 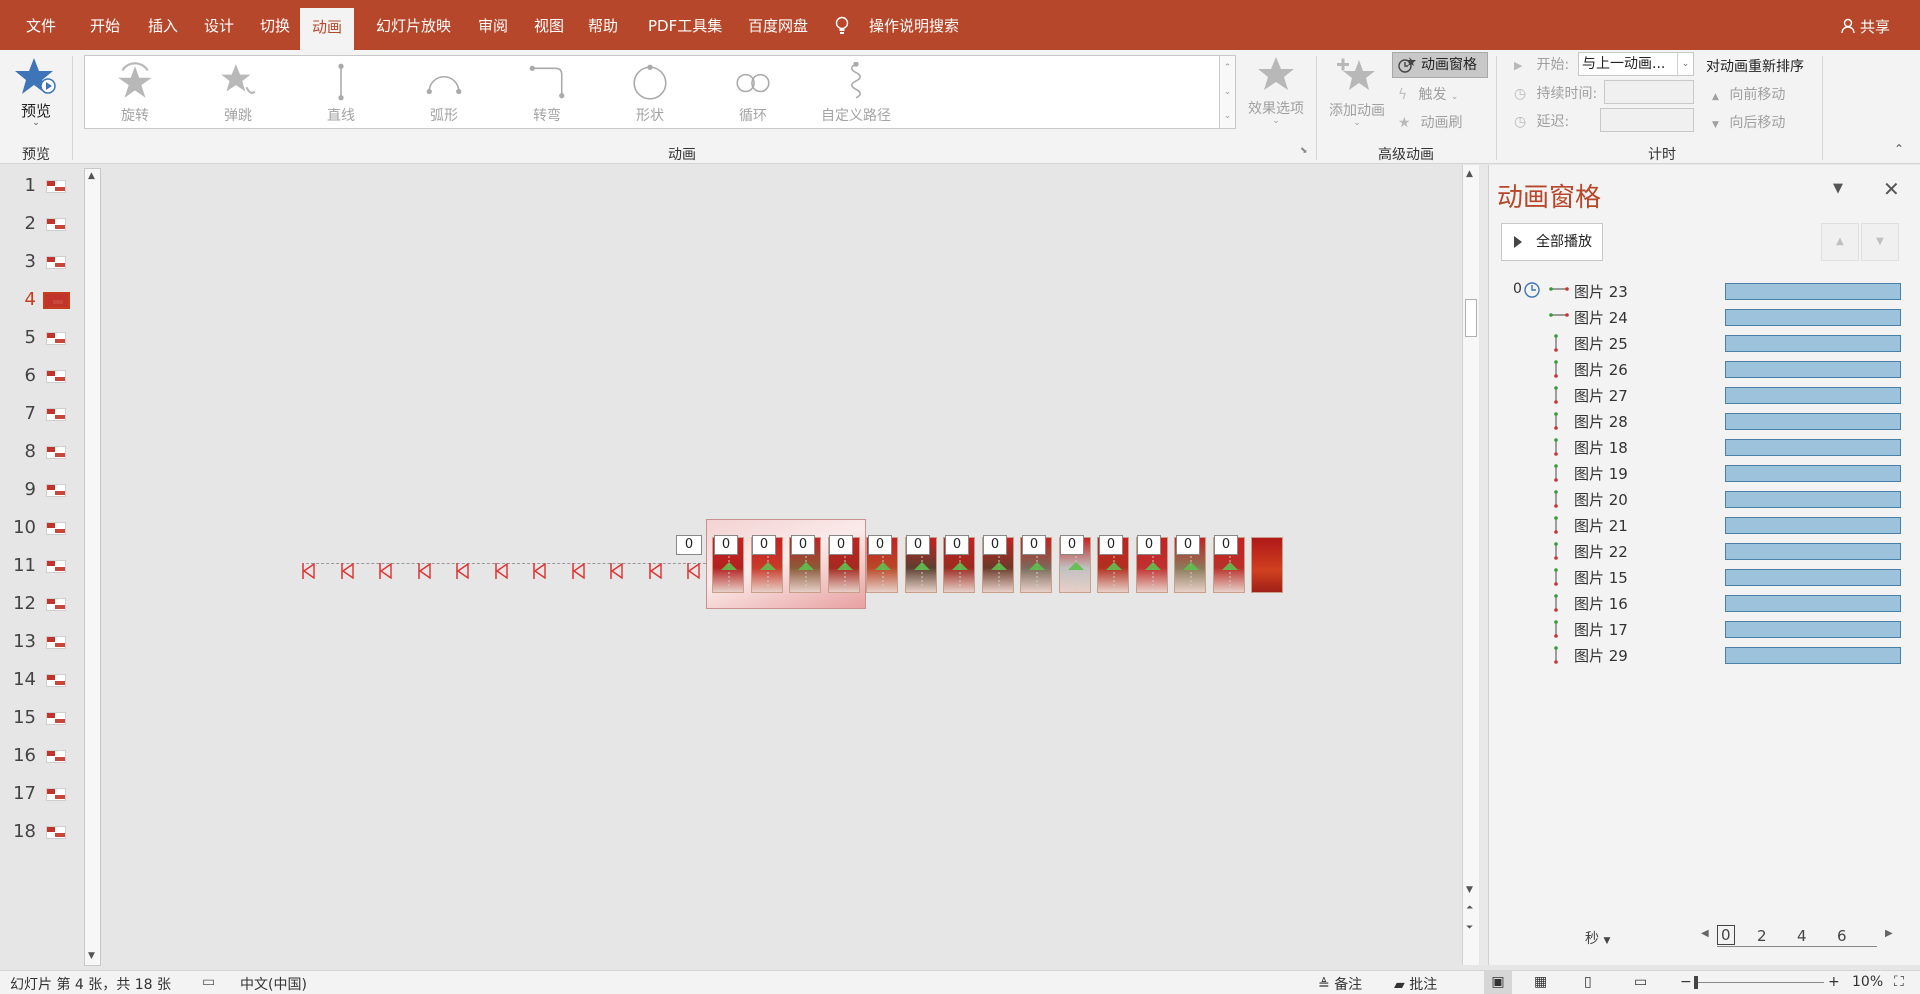 I want to click on slide-thumbnail-11: 11, so click(x=45, y=567).